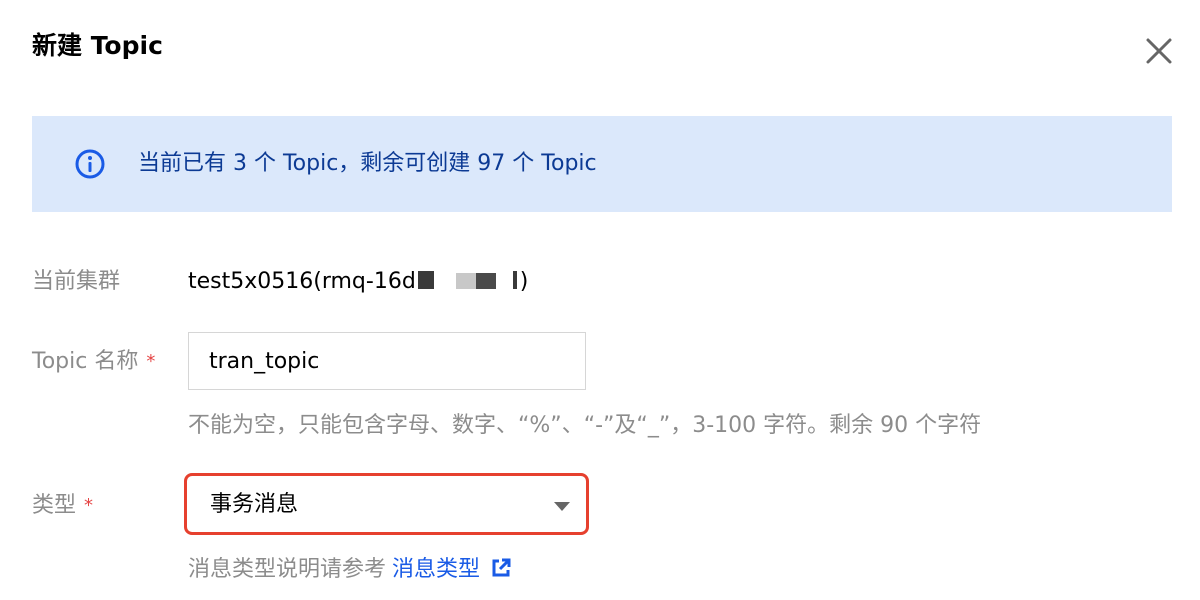 The image size is (1200, 600). Describe the element at coordinates (76, 281) in the screenshot. I see `cluster-label: 当前集群` at that location.